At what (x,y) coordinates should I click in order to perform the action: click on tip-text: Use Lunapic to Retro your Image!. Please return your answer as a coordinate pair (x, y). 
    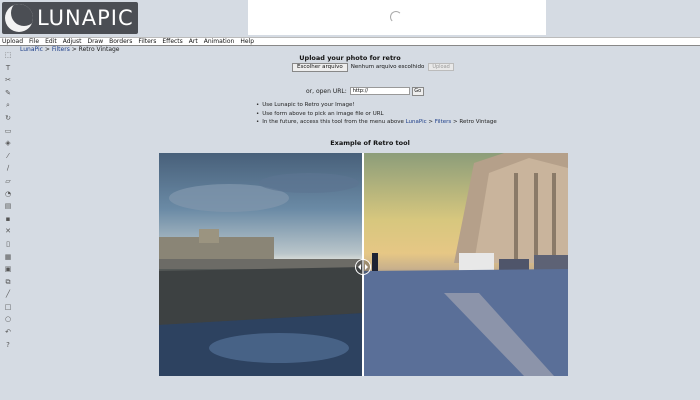
    Looking at the image, I should click on (308, 105).